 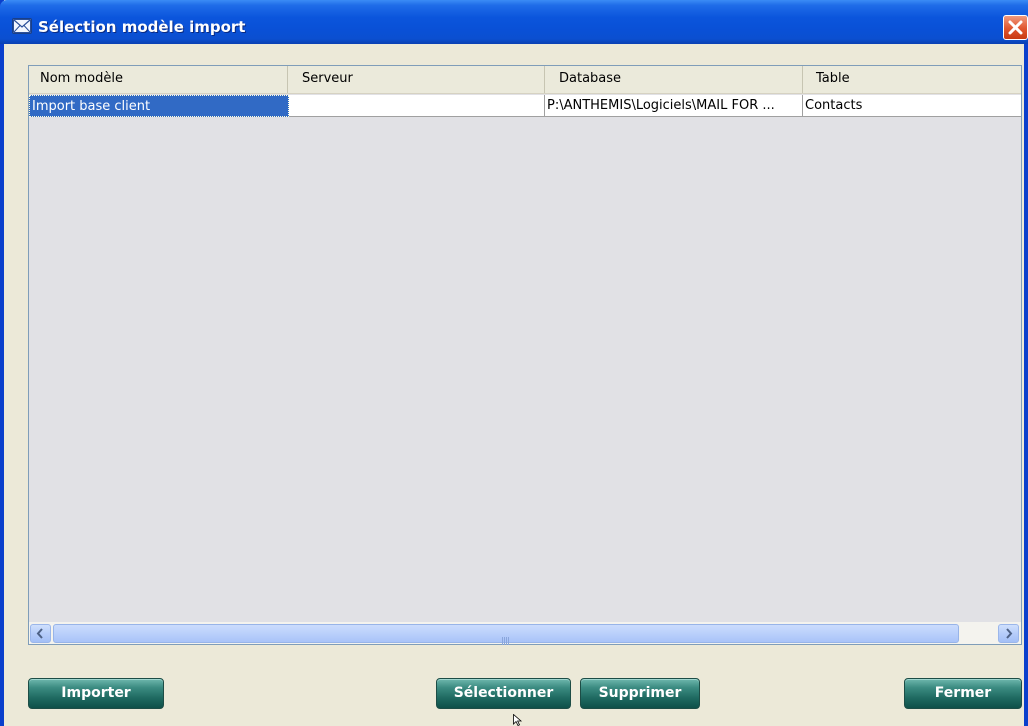 I want to click on scroll-left-button, so click(x=40, y=633).